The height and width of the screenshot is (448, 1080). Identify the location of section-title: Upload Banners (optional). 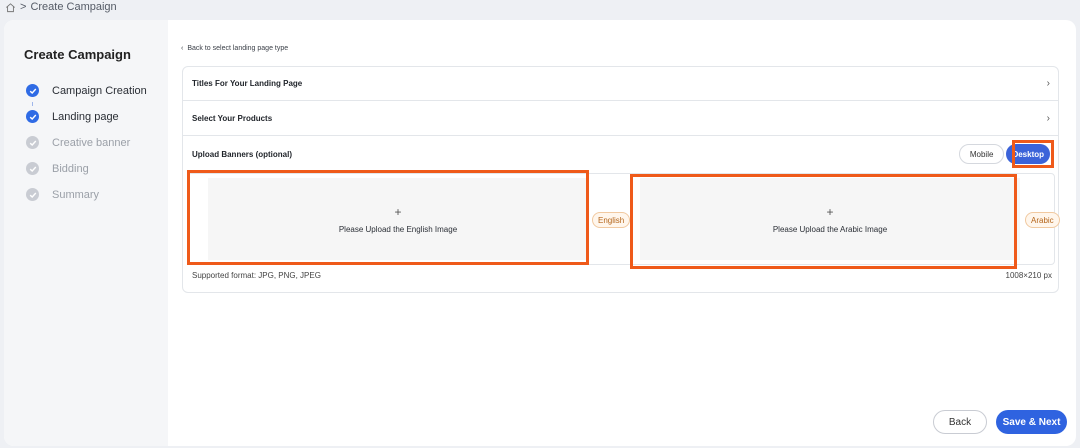
(242, 154).